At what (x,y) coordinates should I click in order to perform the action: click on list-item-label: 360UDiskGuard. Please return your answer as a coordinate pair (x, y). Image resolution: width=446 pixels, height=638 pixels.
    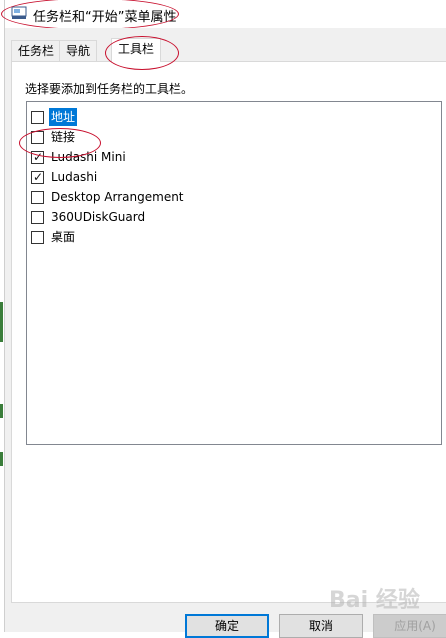
    Looking at the image, I should click on (98, 217).